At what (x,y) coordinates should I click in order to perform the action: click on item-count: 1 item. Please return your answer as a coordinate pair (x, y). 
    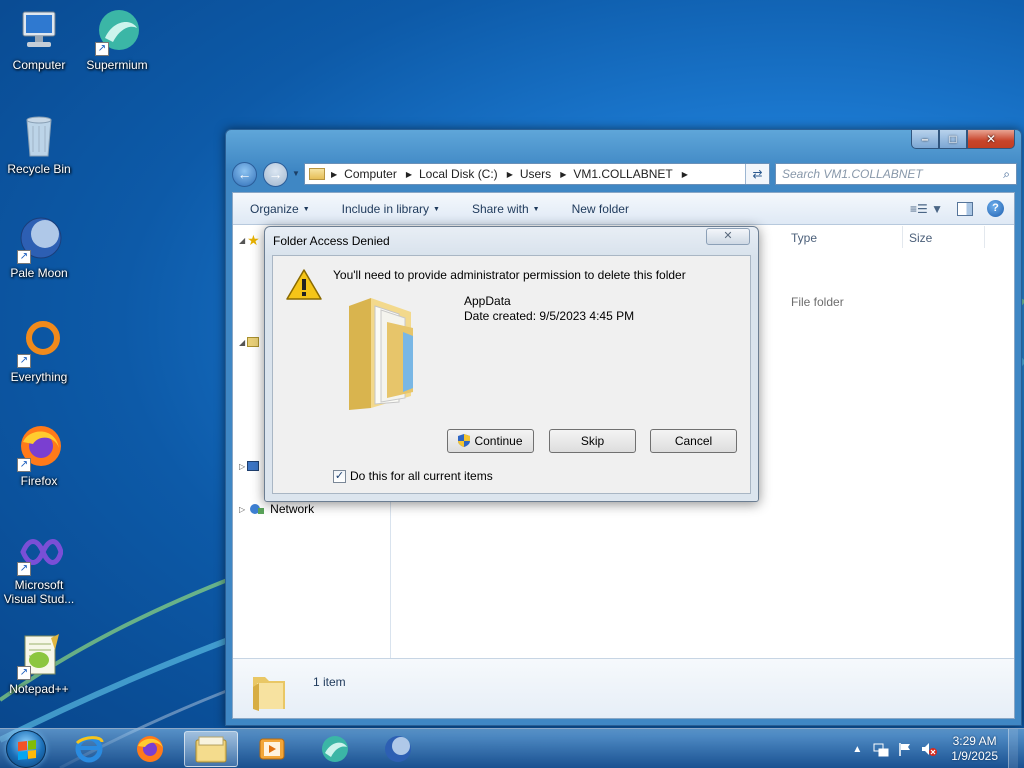
    Looking at the image, I should click on (329, 682).